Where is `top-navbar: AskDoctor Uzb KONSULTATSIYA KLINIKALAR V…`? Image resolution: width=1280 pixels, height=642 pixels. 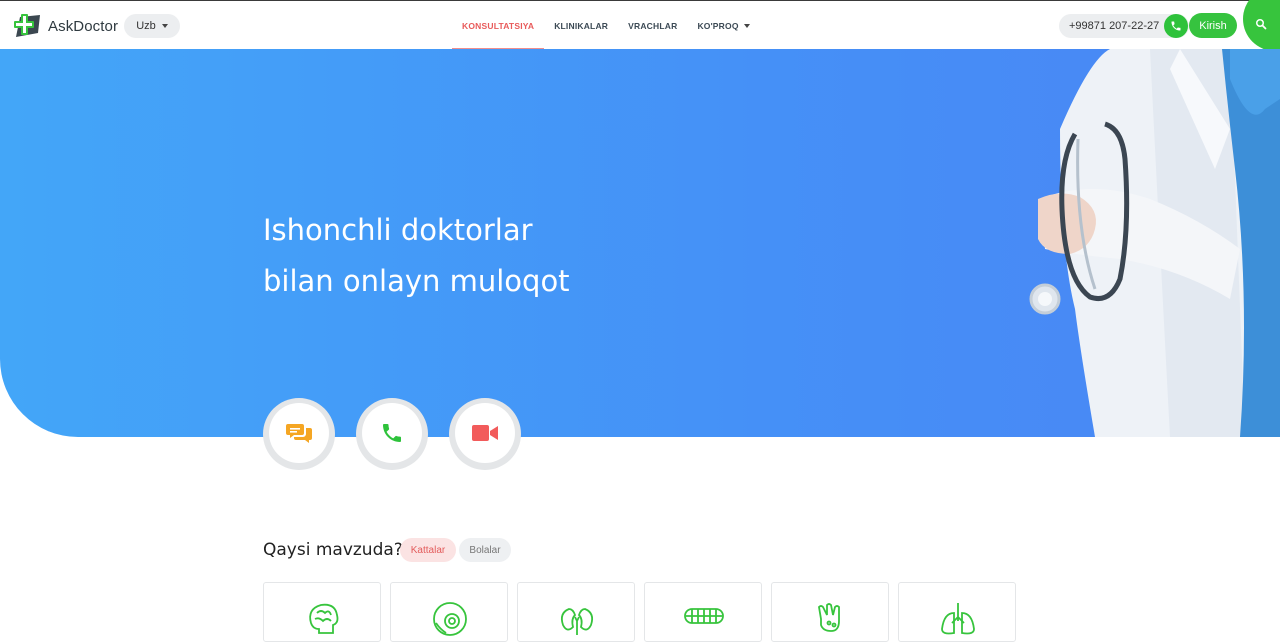
top-navbar: AskDoctor Uzb KONSULTATSIYA KLINIKALAR V… is located at coordinates (640, 25).